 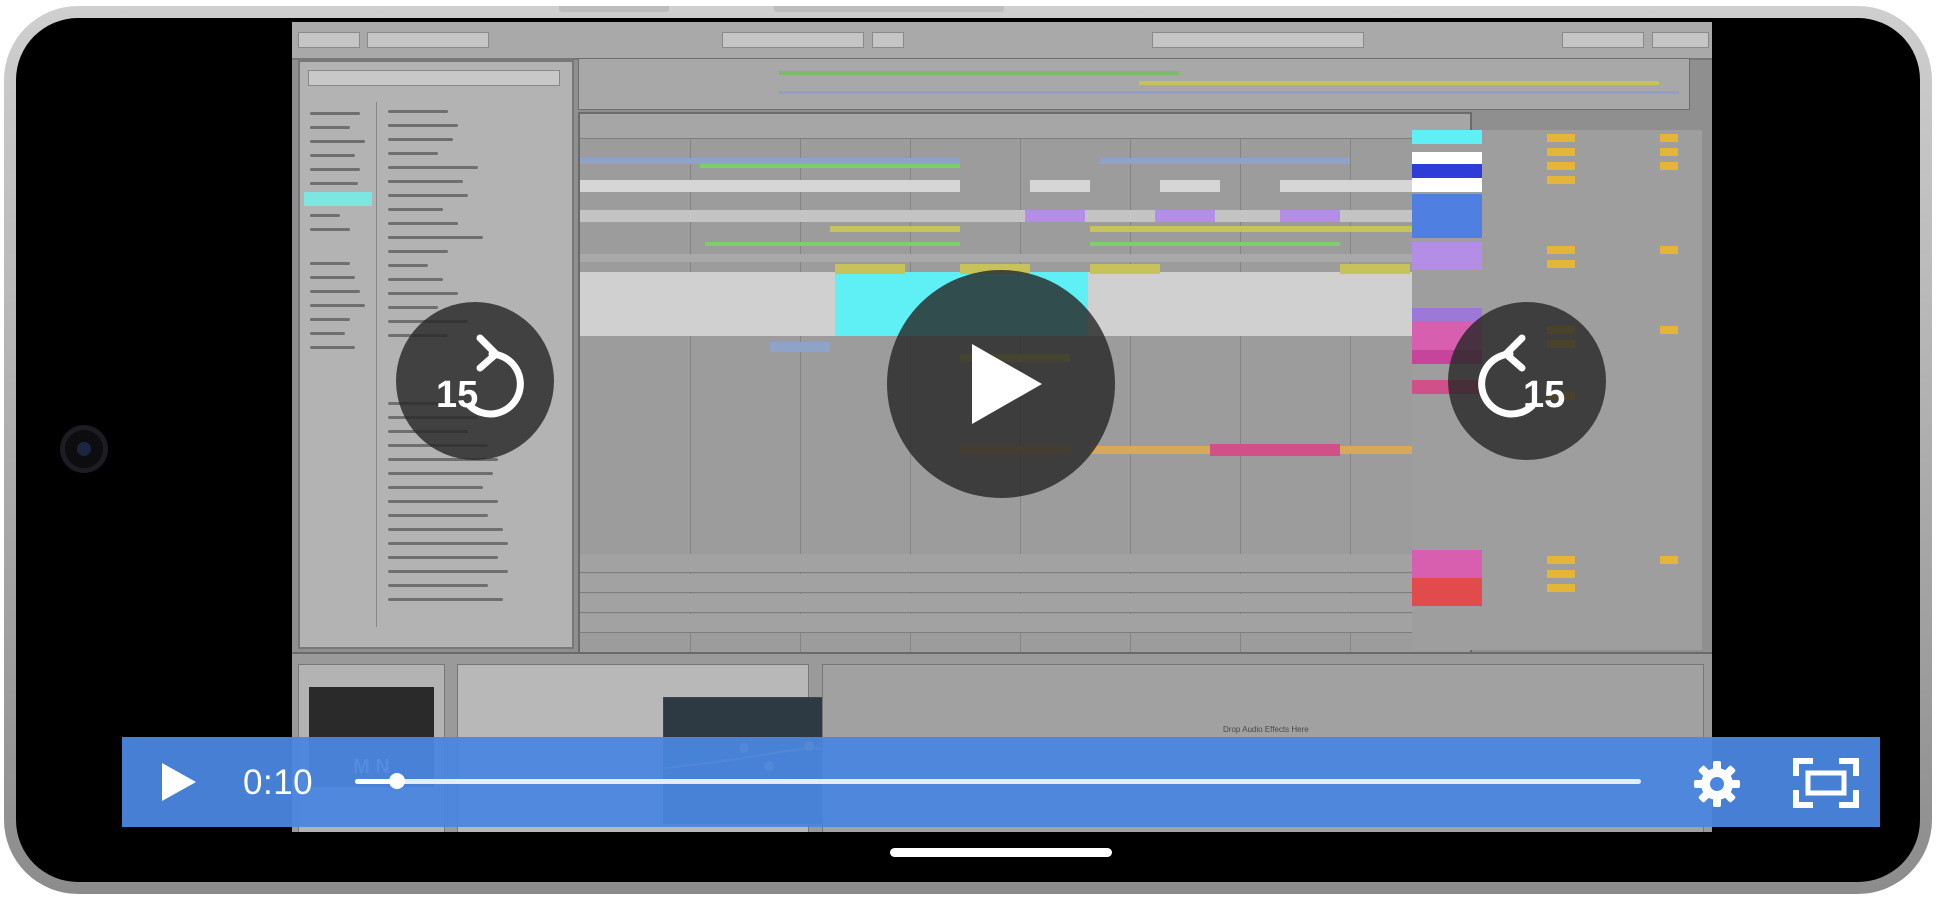 What do you see at coordinates (84, 449) in the screenshot?
I see `front-camera` at bounding box center [84, 449].